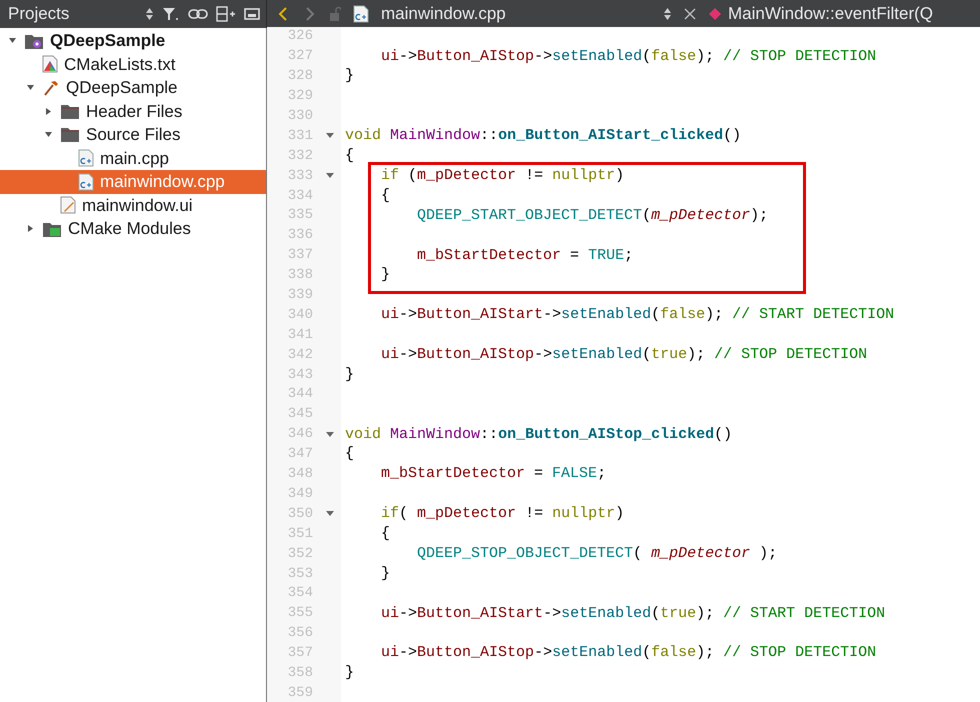 Image resolution: width=980 pixels, height=702 pixels. What do you see at coordinates (133, 64) in the screenshot?
I see `tree-item: CMakeLists.txt` at bounding box center [133, 64].